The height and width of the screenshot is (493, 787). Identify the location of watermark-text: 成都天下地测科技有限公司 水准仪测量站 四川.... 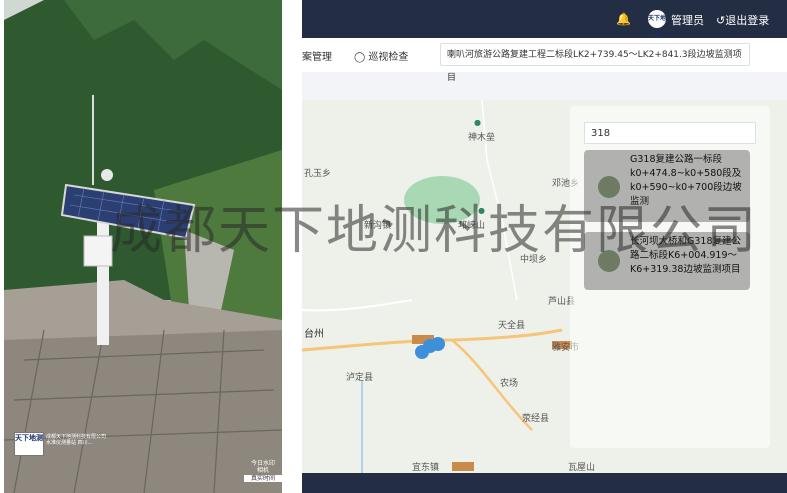
(86, 440).